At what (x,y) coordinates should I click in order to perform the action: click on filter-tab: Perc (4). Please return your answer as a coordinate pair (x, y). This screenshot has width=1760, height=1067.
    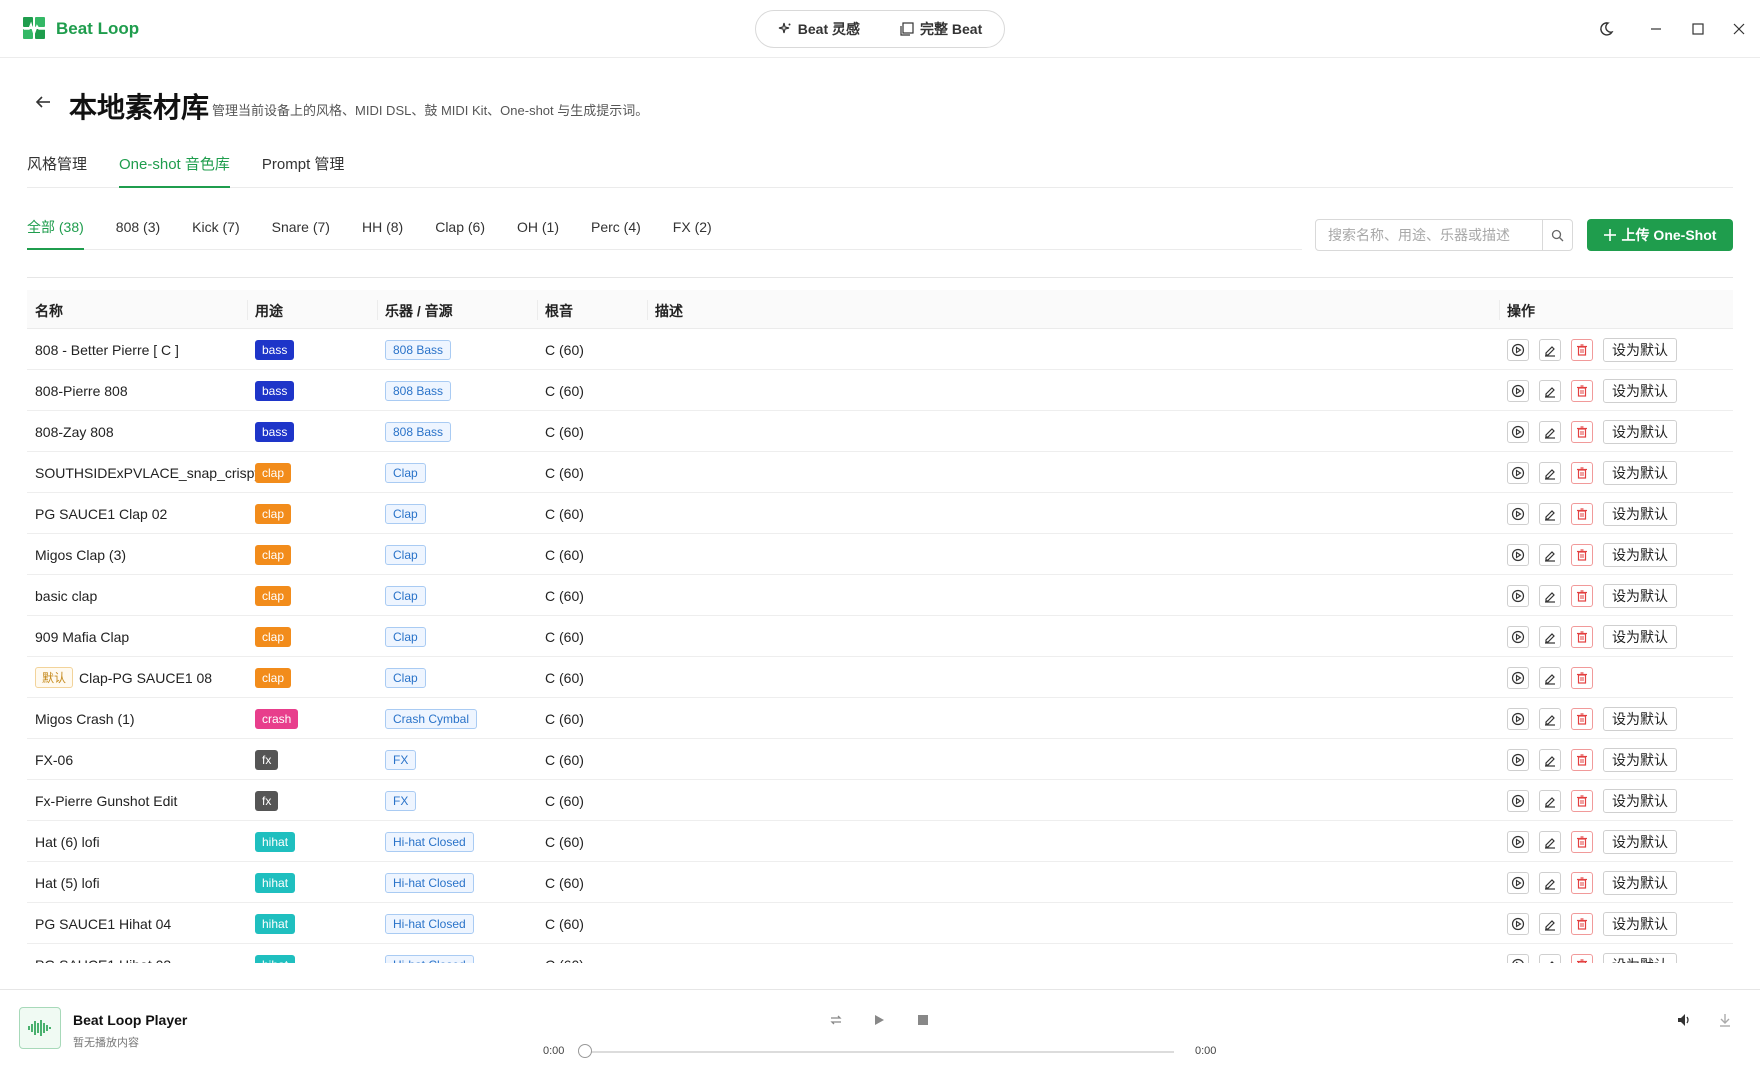
    Looking at the image, I should click on (616, 234).